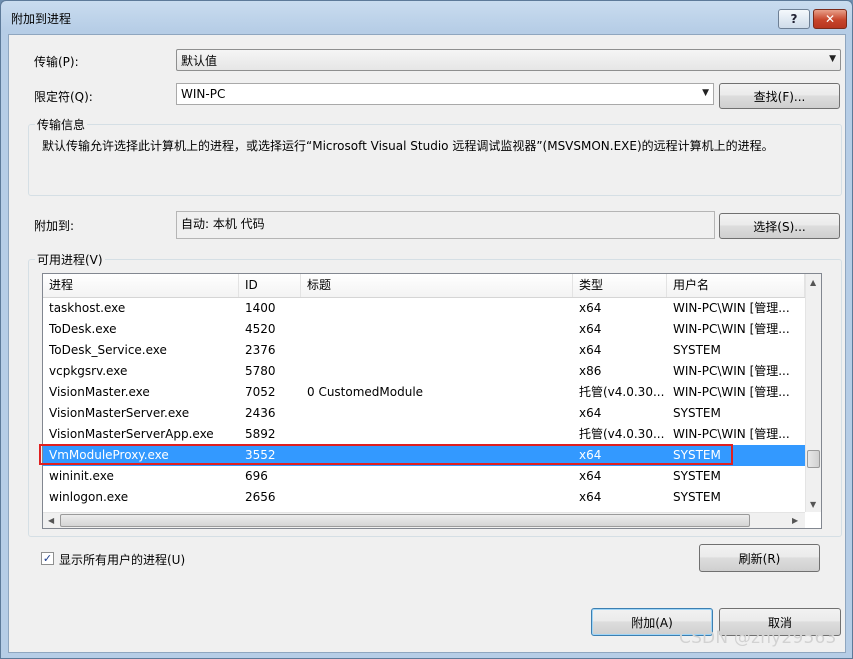 The image size is (853, 659). Describe the element at coordinates (141, 285) in the screenshot. I see `column-header-process: 进程` at that location.